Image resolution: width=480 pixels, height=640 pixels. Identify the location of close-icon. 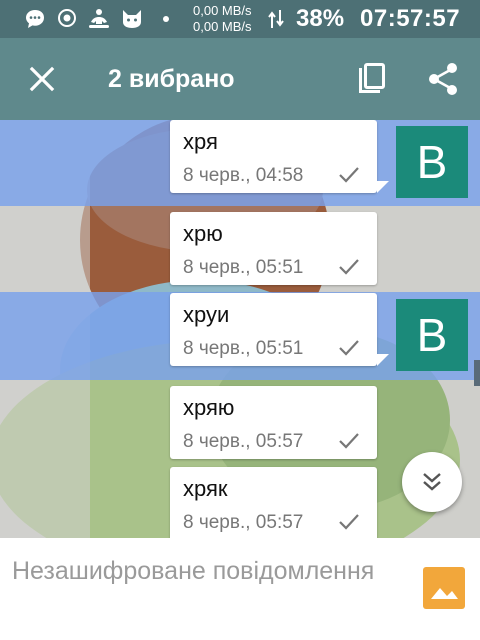
(42, 79).